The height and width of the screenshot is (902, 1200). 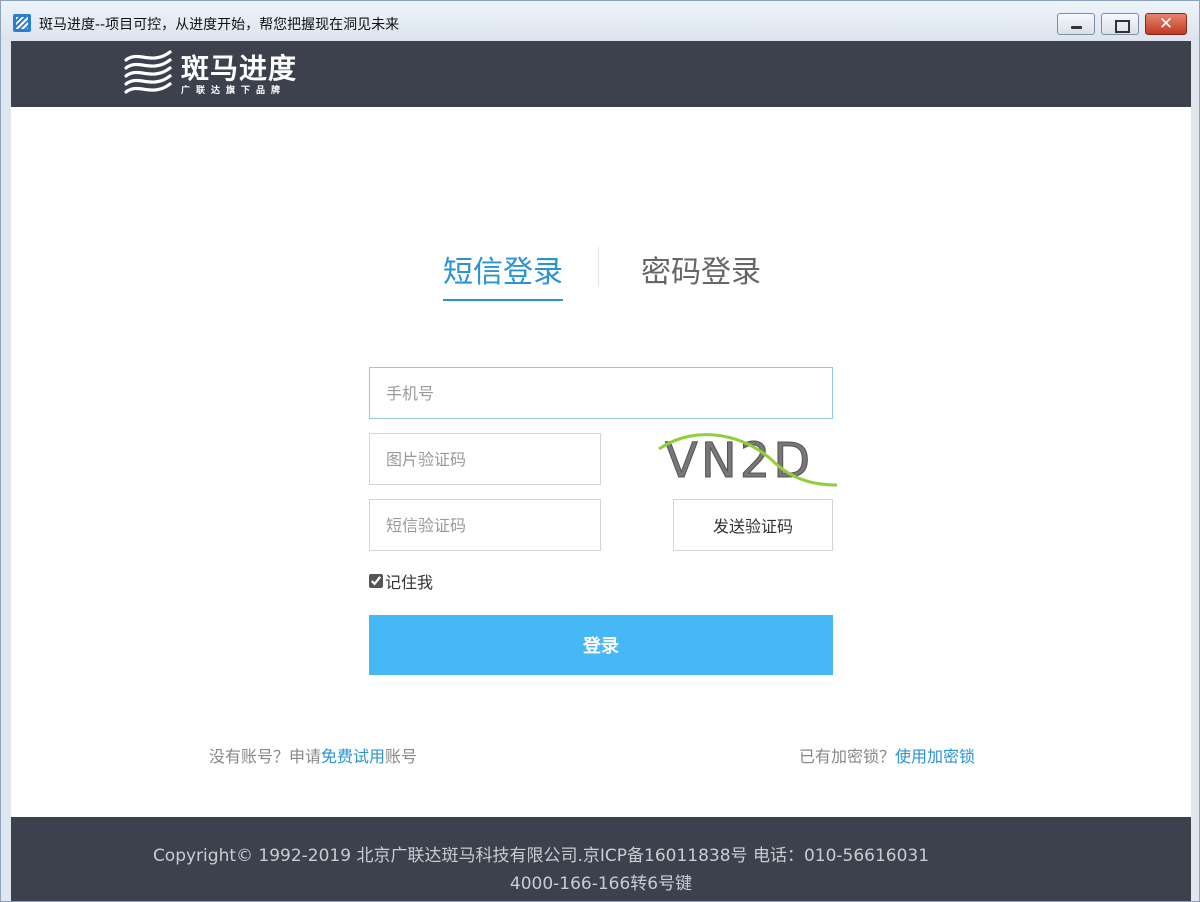 What do you see at coordinates (601, 884) in the screenshot?
I see `phone-extension-text: 4000-166-166转6号键` at bounding box center [601, 884].